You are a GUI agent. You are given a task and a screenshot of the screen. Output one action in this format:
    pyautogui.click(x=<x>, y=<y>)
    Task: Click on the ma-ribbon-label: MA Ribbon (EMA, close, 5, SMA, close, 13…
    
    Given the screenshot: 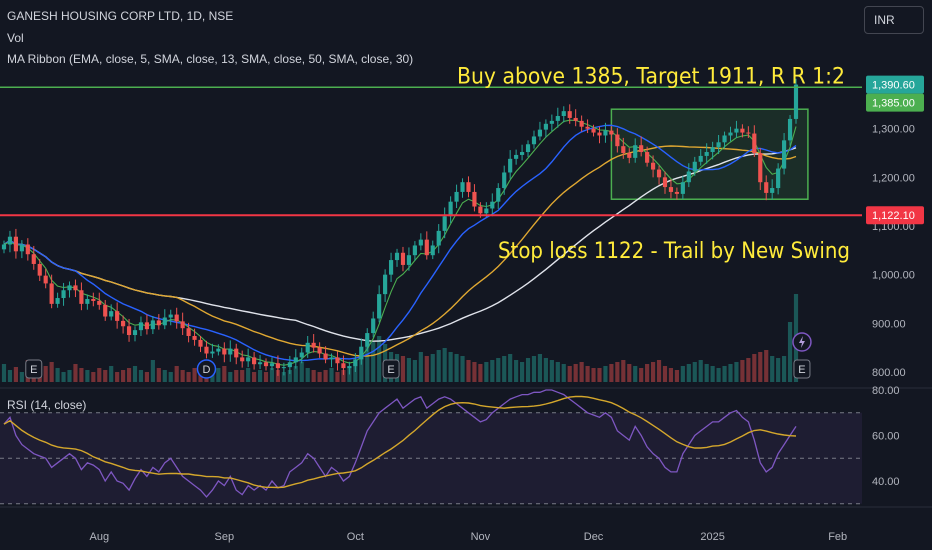 What is the action you would take?
    pyautogui.click(x=210, y=59)
    